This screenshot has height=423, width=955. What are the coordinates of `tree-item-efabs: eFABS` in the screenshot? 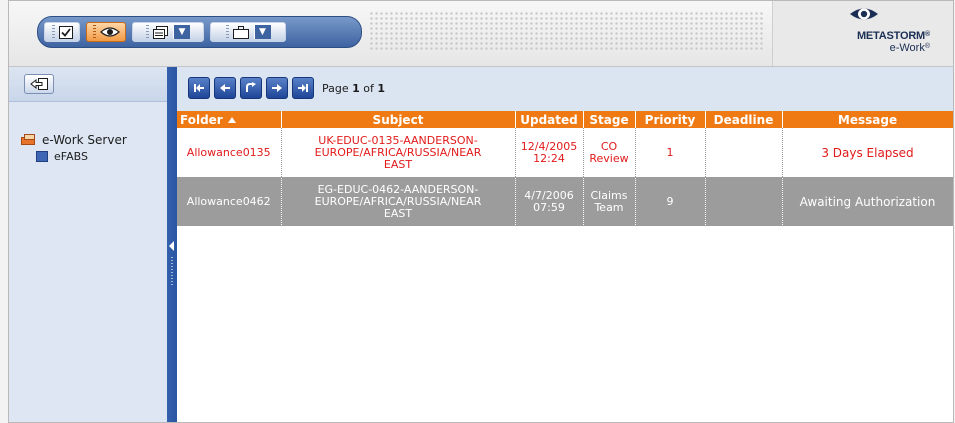 It's located at (81, 156).